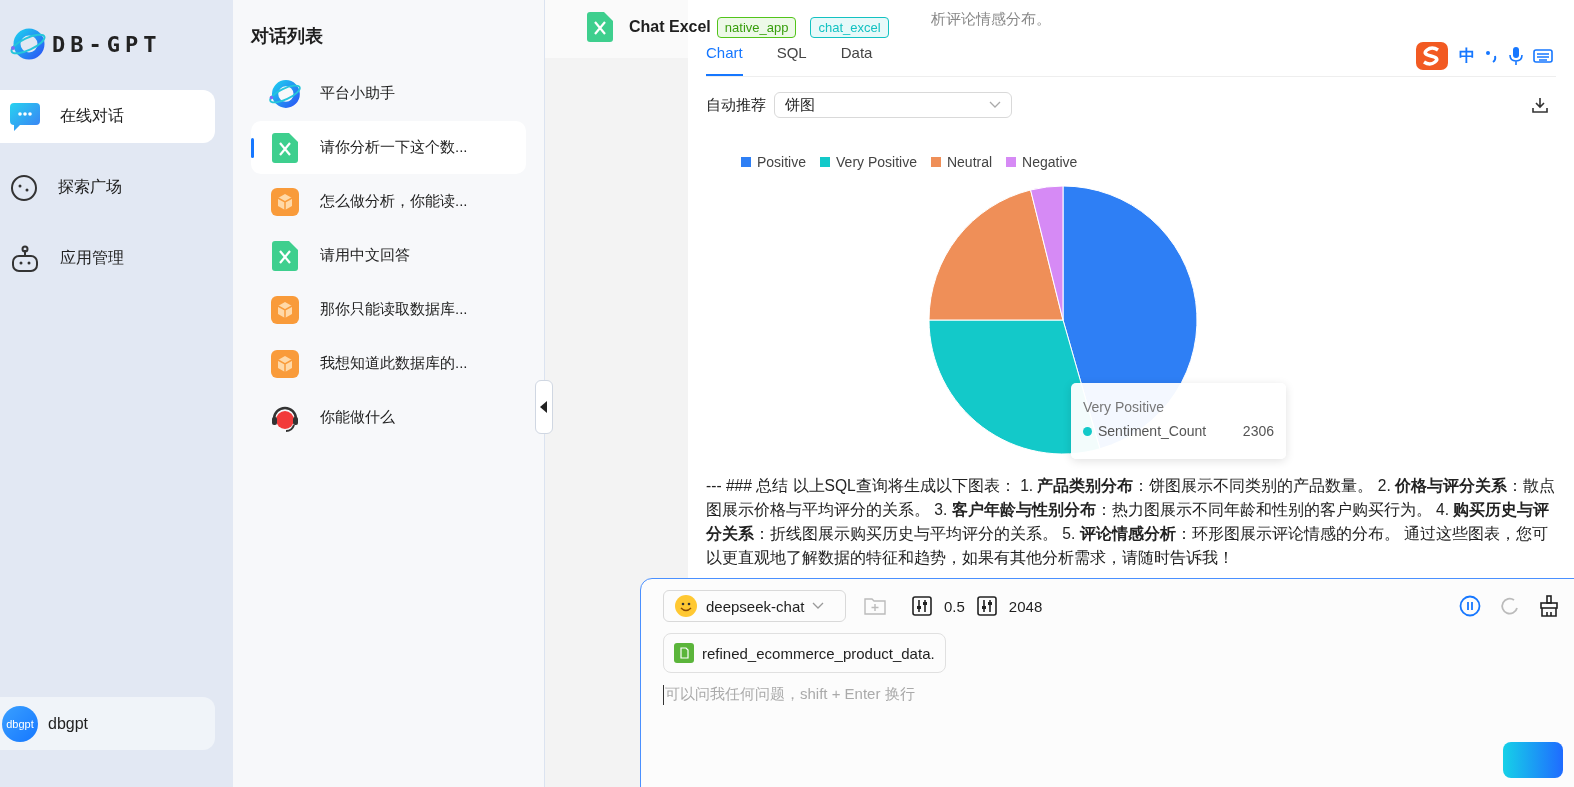 This screenshot has width=1574, height=787. What do you see at coordinates (287, 36) in the screenshot?
I see `panel-title: 对话列表` at bounding box center [287, 36].